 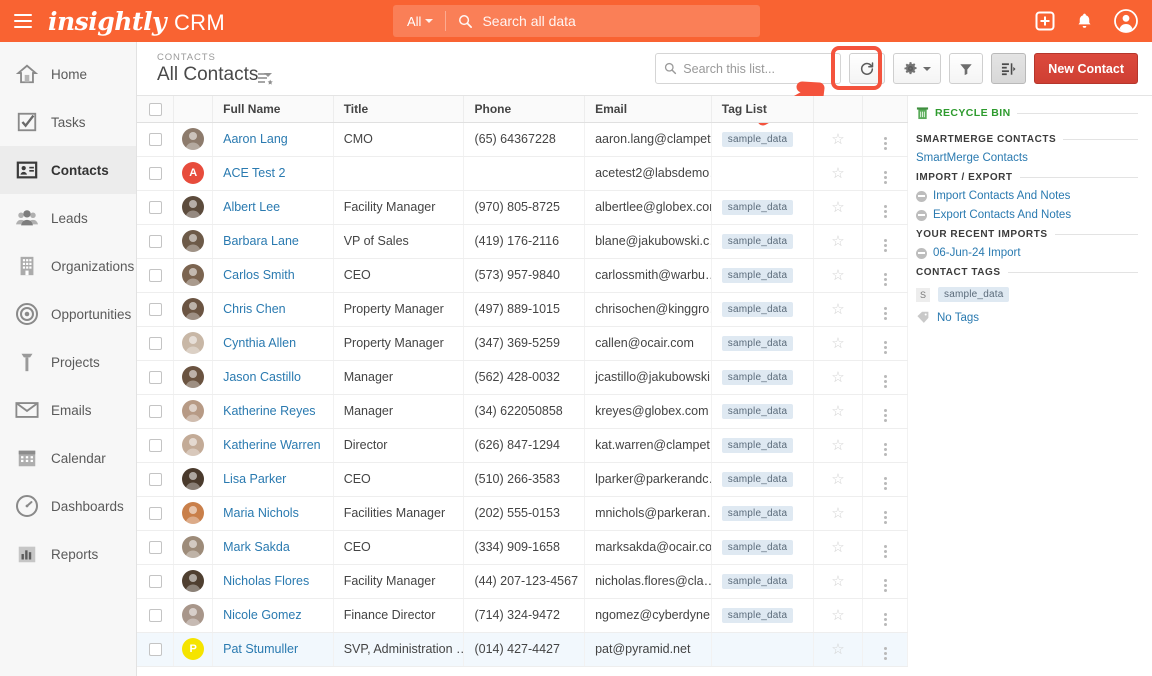 I want to click on recent-import-link: 06-Jun-24 Import, so click(x=1027, y=253).